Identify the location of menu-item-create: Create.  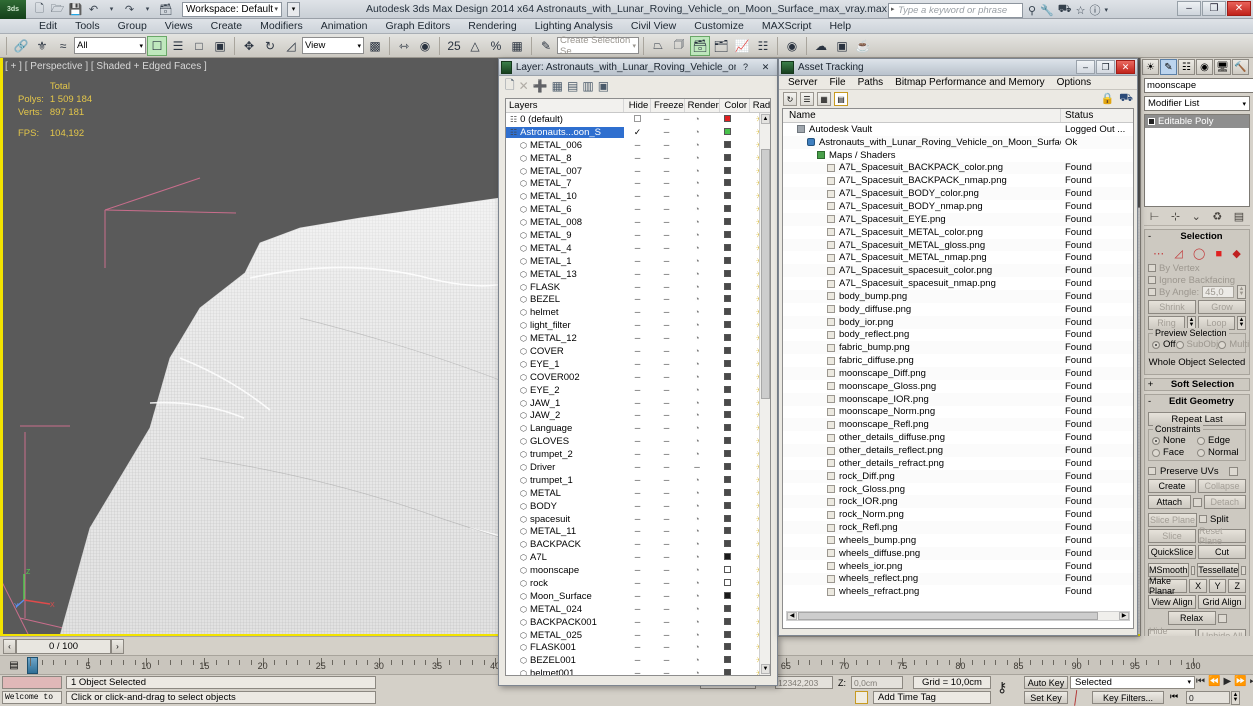
(227, 26).